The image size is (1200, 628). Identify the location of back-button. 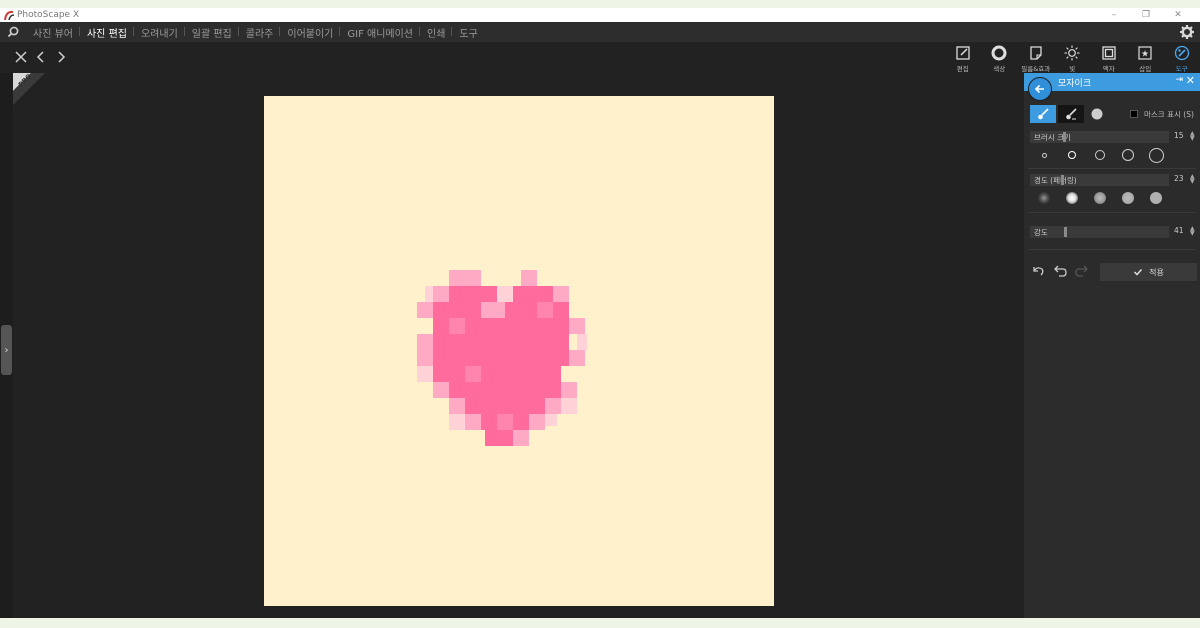
(1040, 89).